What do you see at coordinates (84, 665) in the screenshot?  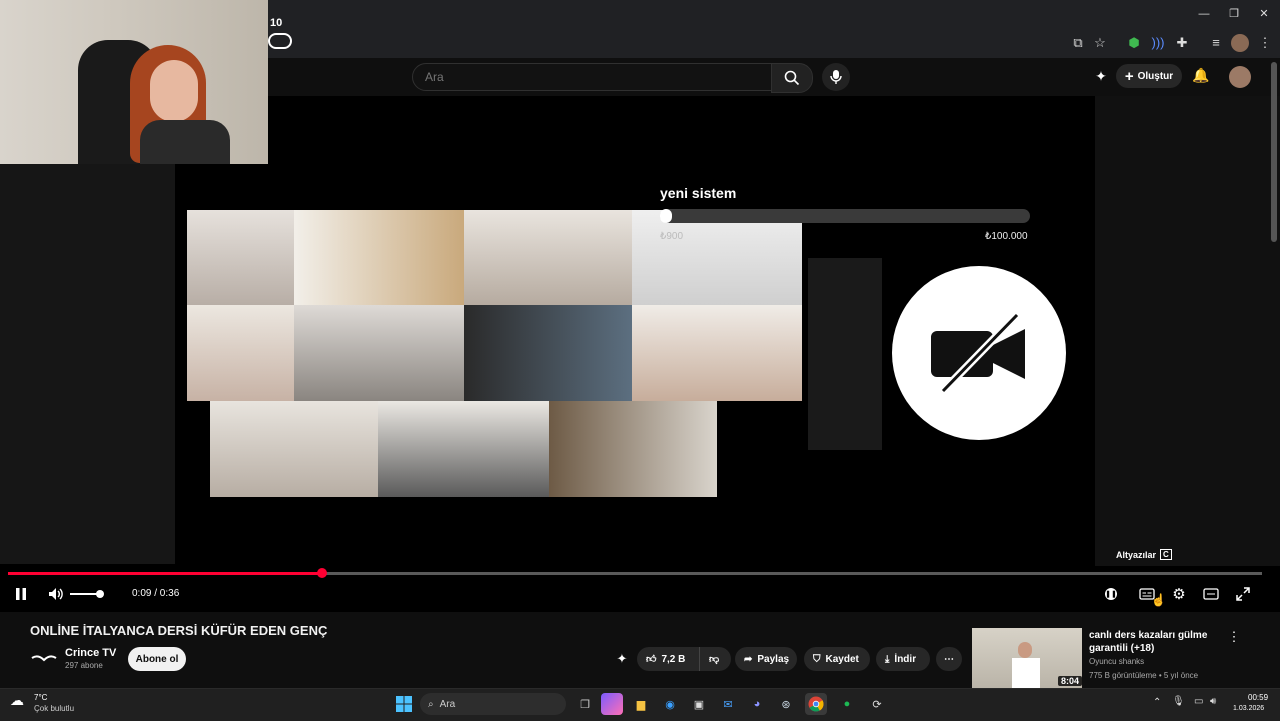 I see `subscriber-count: 297 abone` at bounding box center [84, 665].